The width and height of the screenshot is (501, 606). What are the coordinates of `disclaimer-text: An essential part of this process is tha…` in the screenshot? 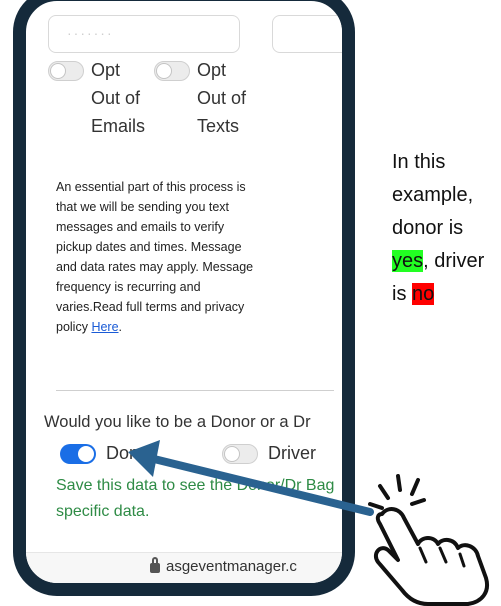 It's located at (156, 257).